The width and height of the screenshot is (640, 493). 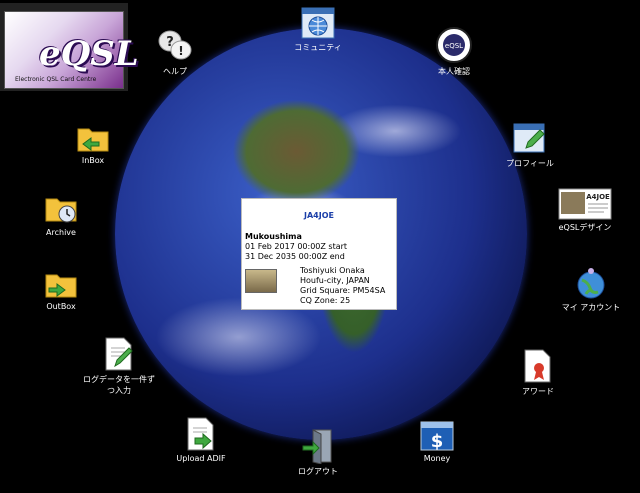 I want to click on log-entry-button: ログデータを一件ず つ入力, so click(x=119, y=366).